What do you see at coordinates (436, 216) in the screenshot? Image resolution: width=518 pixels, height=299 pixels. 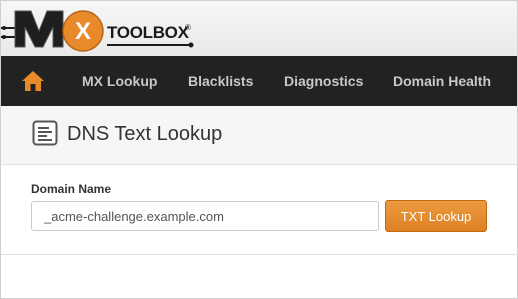 I see `txt-lookup-button: TXT Lookup` at bounding box center [436, 216].